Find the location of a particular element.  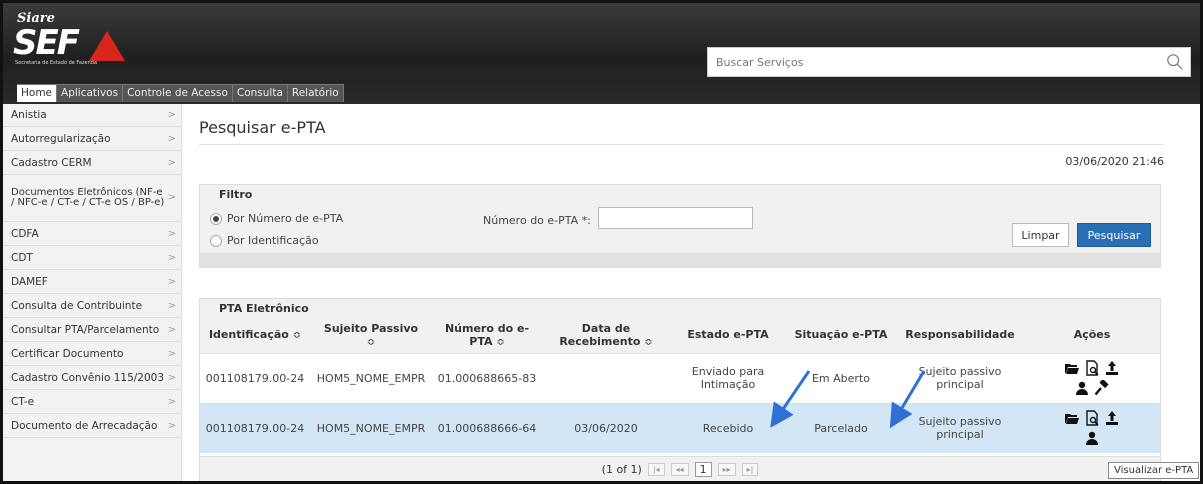

paginator: (1 of 1) |◂ ◂◂ 1 ▸▸ ▸| is located at coordinates (680, 468).